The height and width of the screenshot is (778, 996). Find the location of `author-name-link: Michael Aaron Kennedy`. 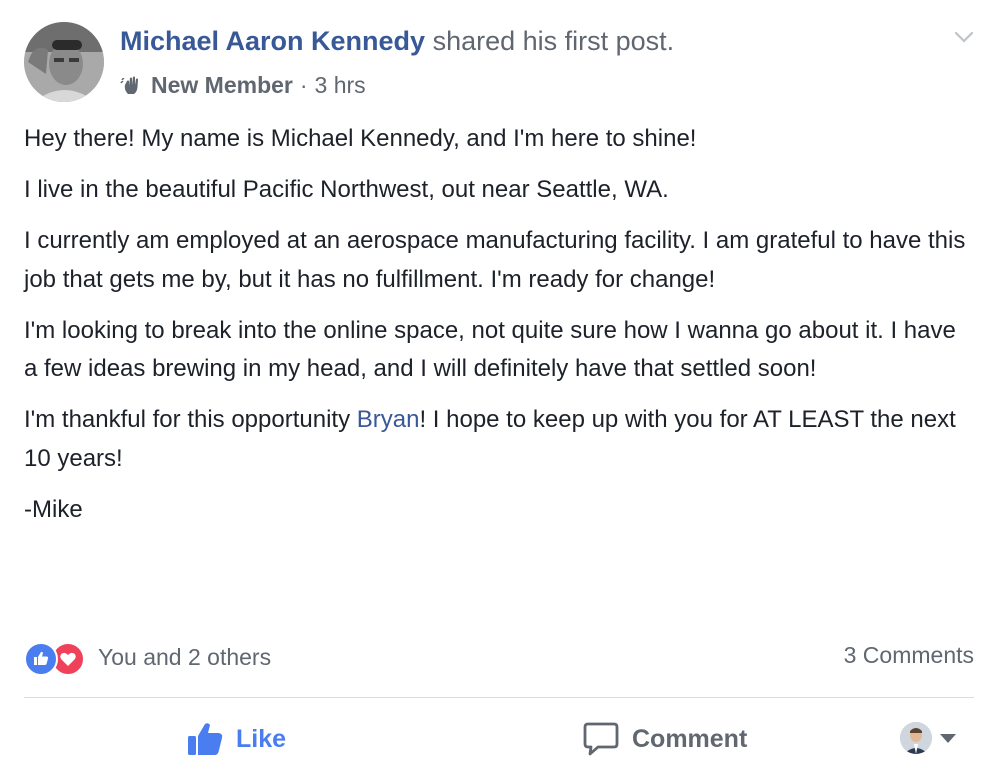

author-name-link: Michael Aaron Kennedy is located at coordinates (272, 41).